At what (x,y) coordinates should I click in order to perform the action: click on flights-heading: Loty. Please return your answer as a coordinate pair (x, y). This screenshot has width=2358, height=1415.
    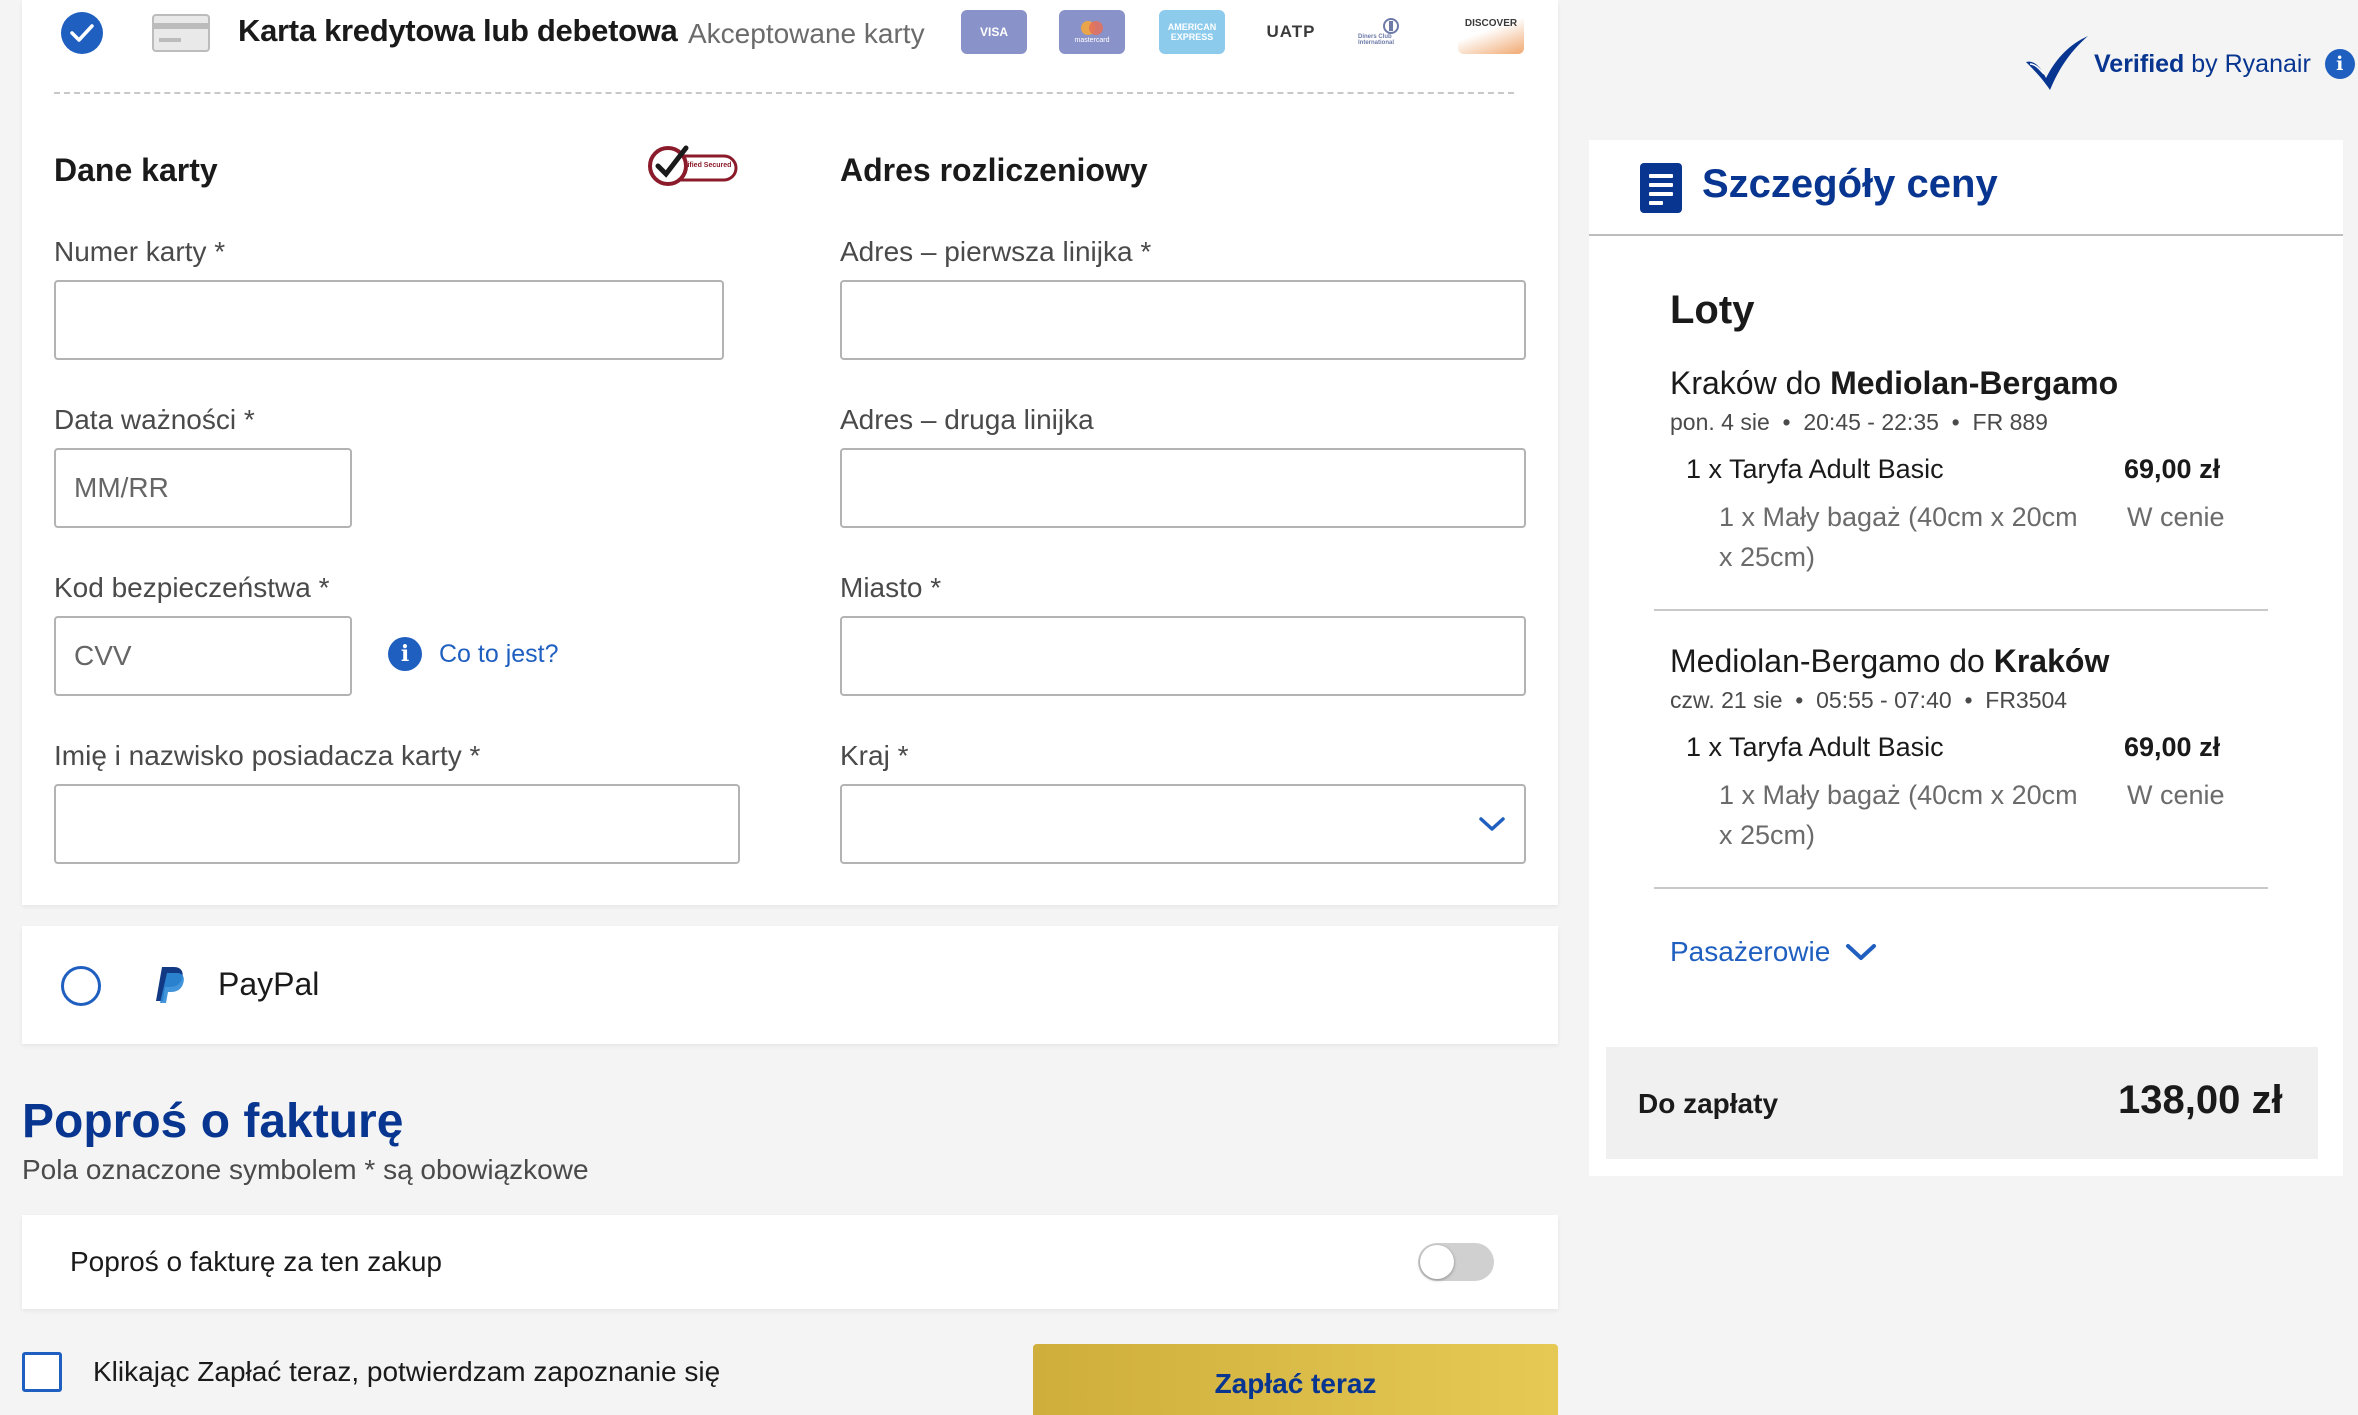
    Looking at the image, I should click on (1712, 310).